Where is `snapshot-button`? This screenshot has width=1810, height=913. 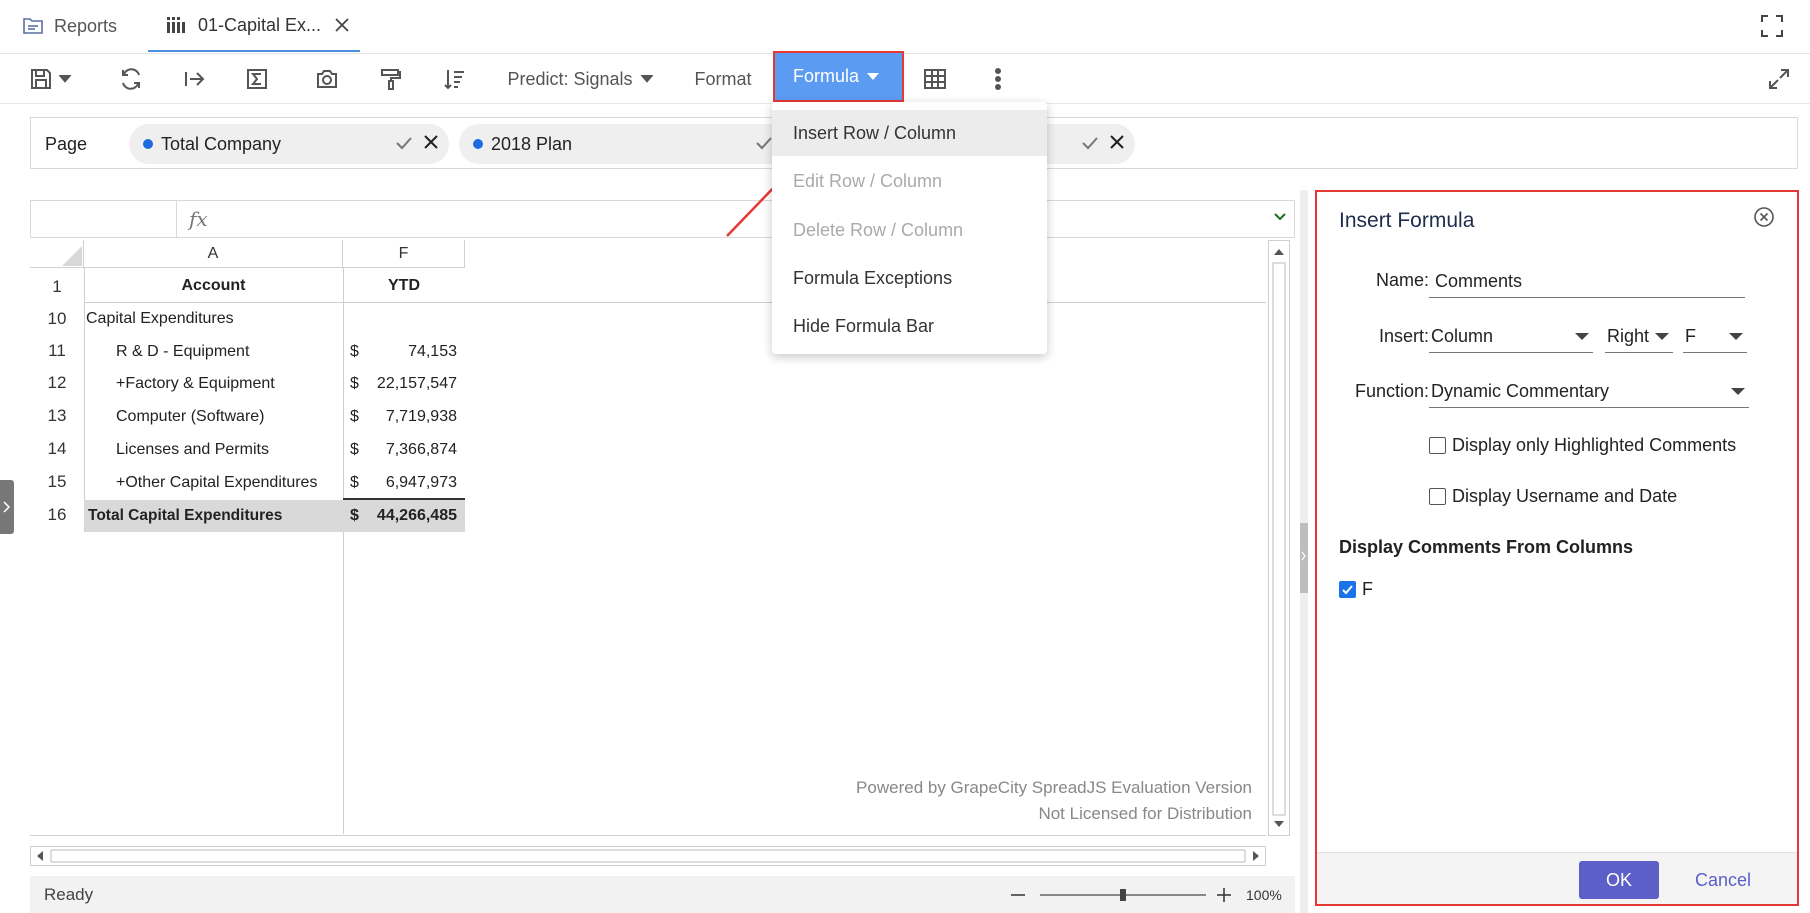
snapshot-button is located at coordinates (327, 79).